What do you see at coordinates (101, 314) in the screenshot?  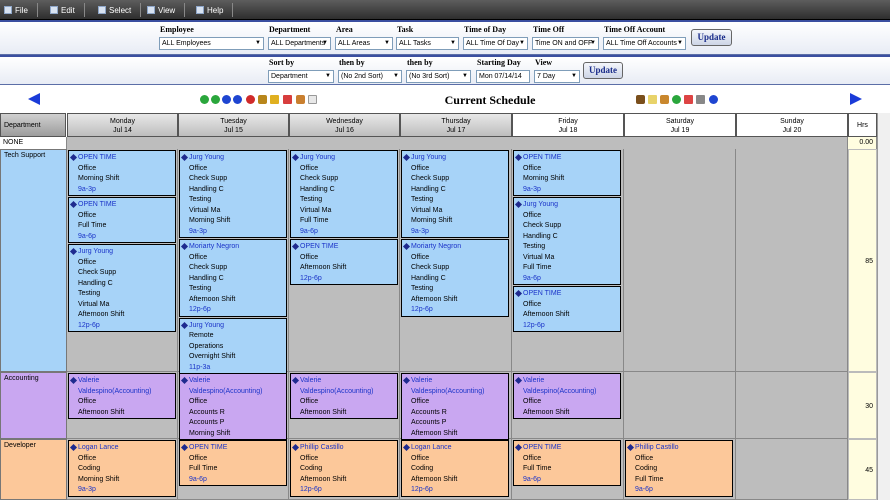 I see `shift-detail: Afternoon Shift` at bounding box center [101, 314].